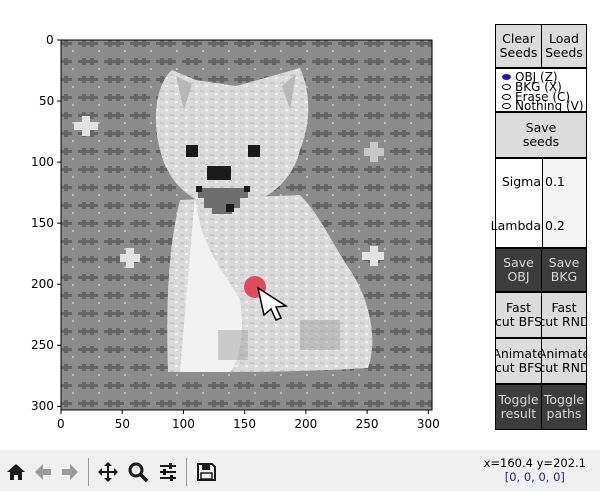 Image resolution: width=600 pixels, height=491 pixels. What do you see at coordinates (108, 472) in the screenshot?
I see `pan-icon` at bounding box center [108, 472].